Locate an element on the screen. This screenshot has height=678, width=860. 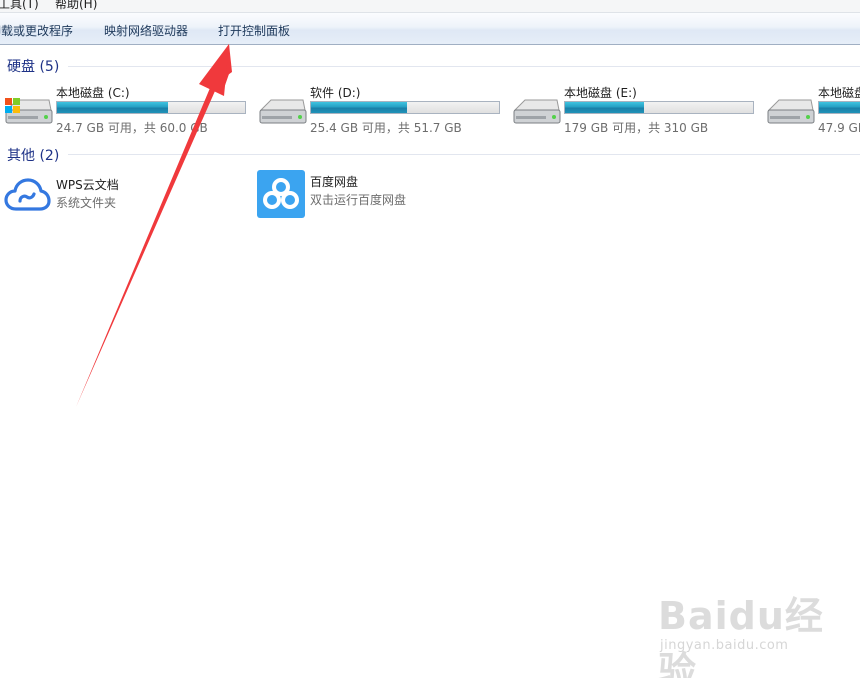
baidu-netdisk-icon is located at coordinates (281, 194).